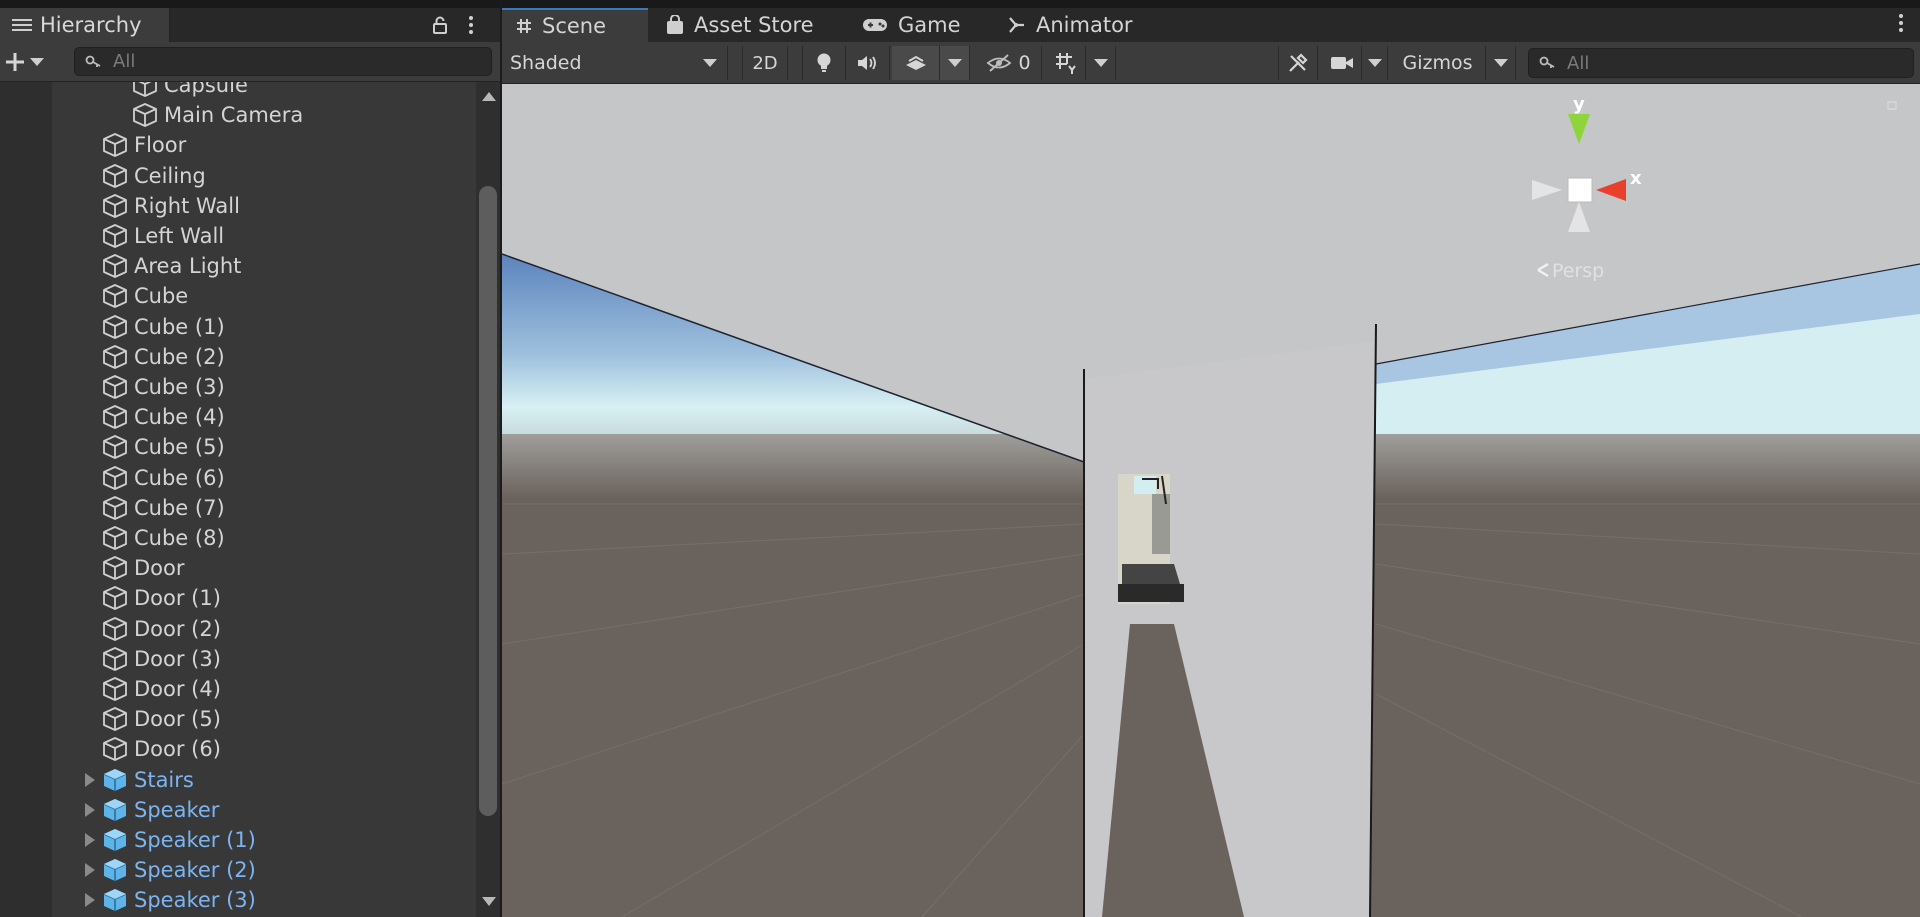 Image resolution: width=1920 pixels, height=917 pixels. I want to click on 2d-label: 2D, so click(765, 63).